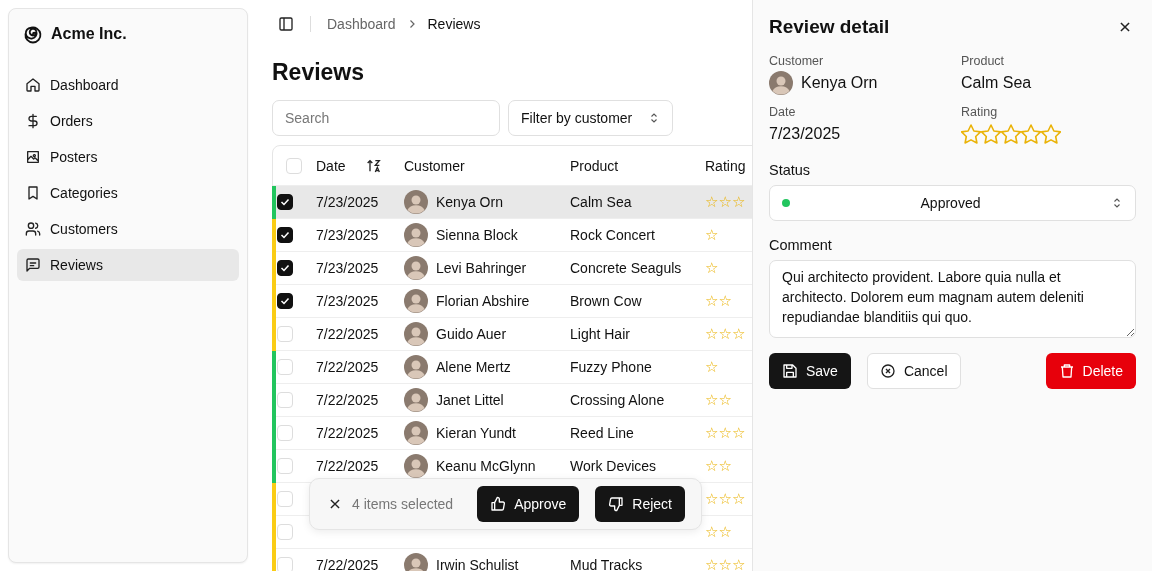 The image size is (1152, 571). Describe the element at coordinates (980, 112) in the screenshot. I see `field-label: Rating` at that location.